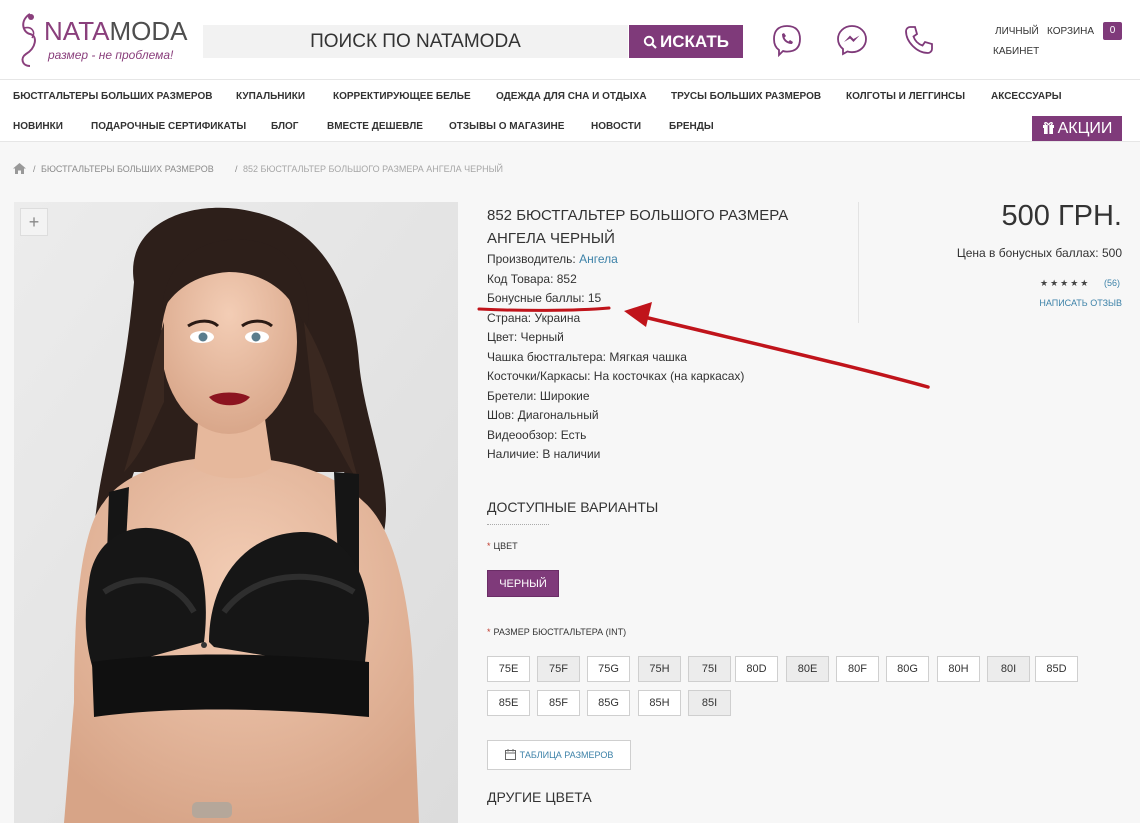  Describe the element at coordinates (112, 96) in the screenshot. I see `nav-item-bras: БЮСТГАЛЬТЕРЫ БОЛЬШИХ РАЗМЕРОВ` at that location.